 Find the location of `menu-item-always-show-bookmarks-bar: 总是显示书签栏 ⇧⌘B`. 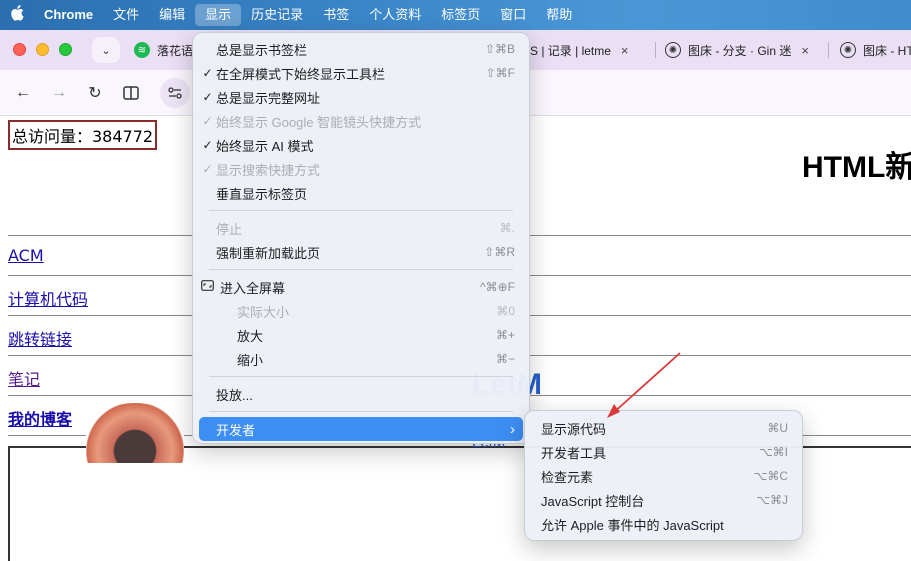

menu-item-always-show-bookmarks-bar: 总是显示书签栏 ⇧⌘B is located at coordinates (361, 49).